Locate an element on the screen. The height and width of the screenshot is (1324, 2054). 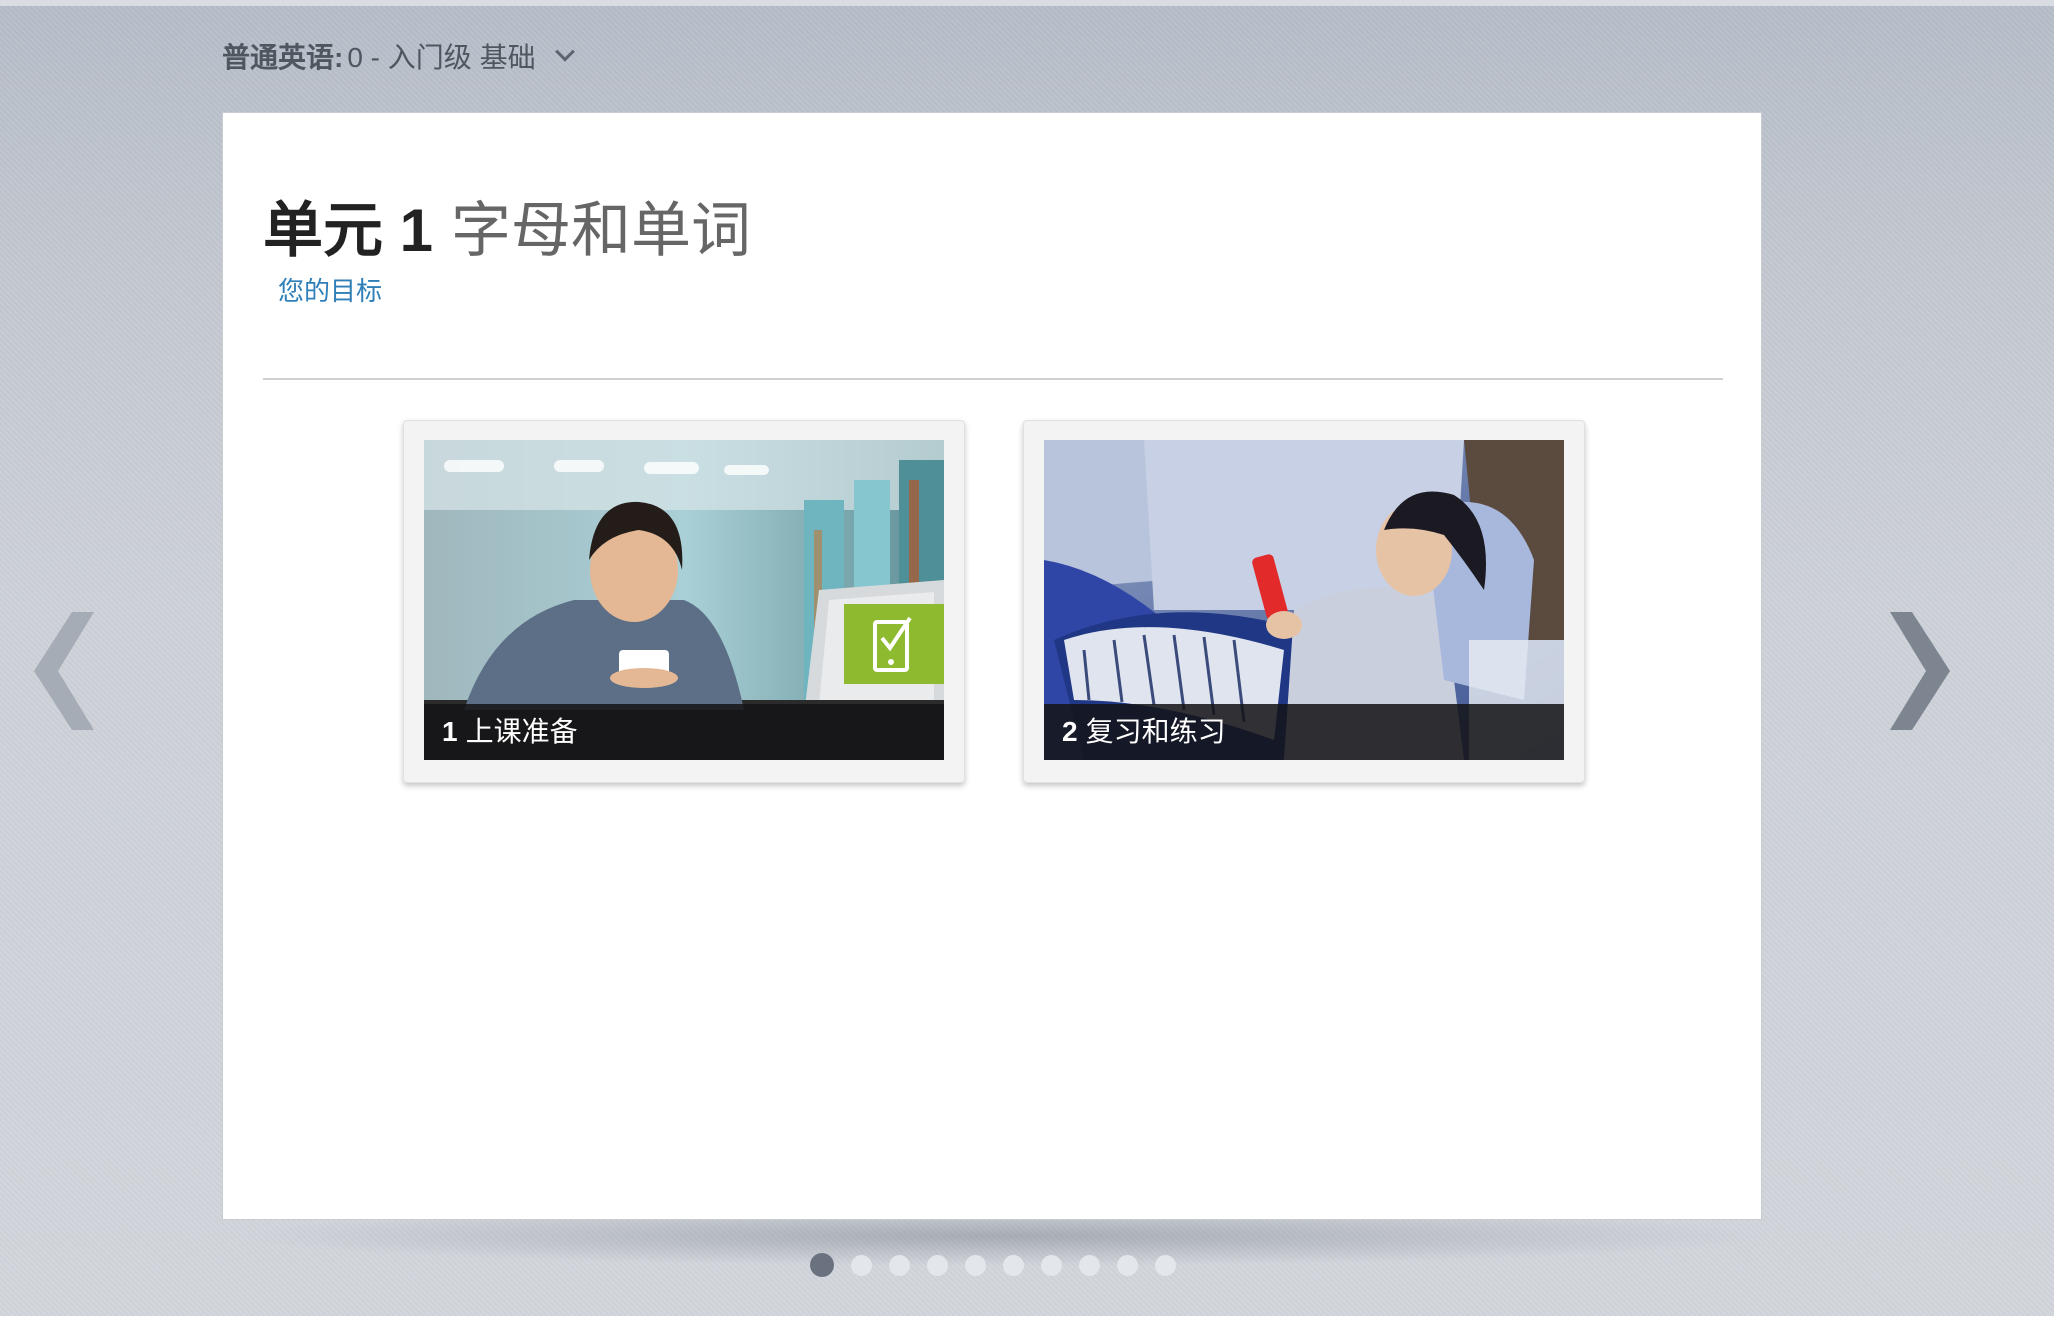
lesson-card-1: 1 上课准备 is located at coordinates (684, 601).